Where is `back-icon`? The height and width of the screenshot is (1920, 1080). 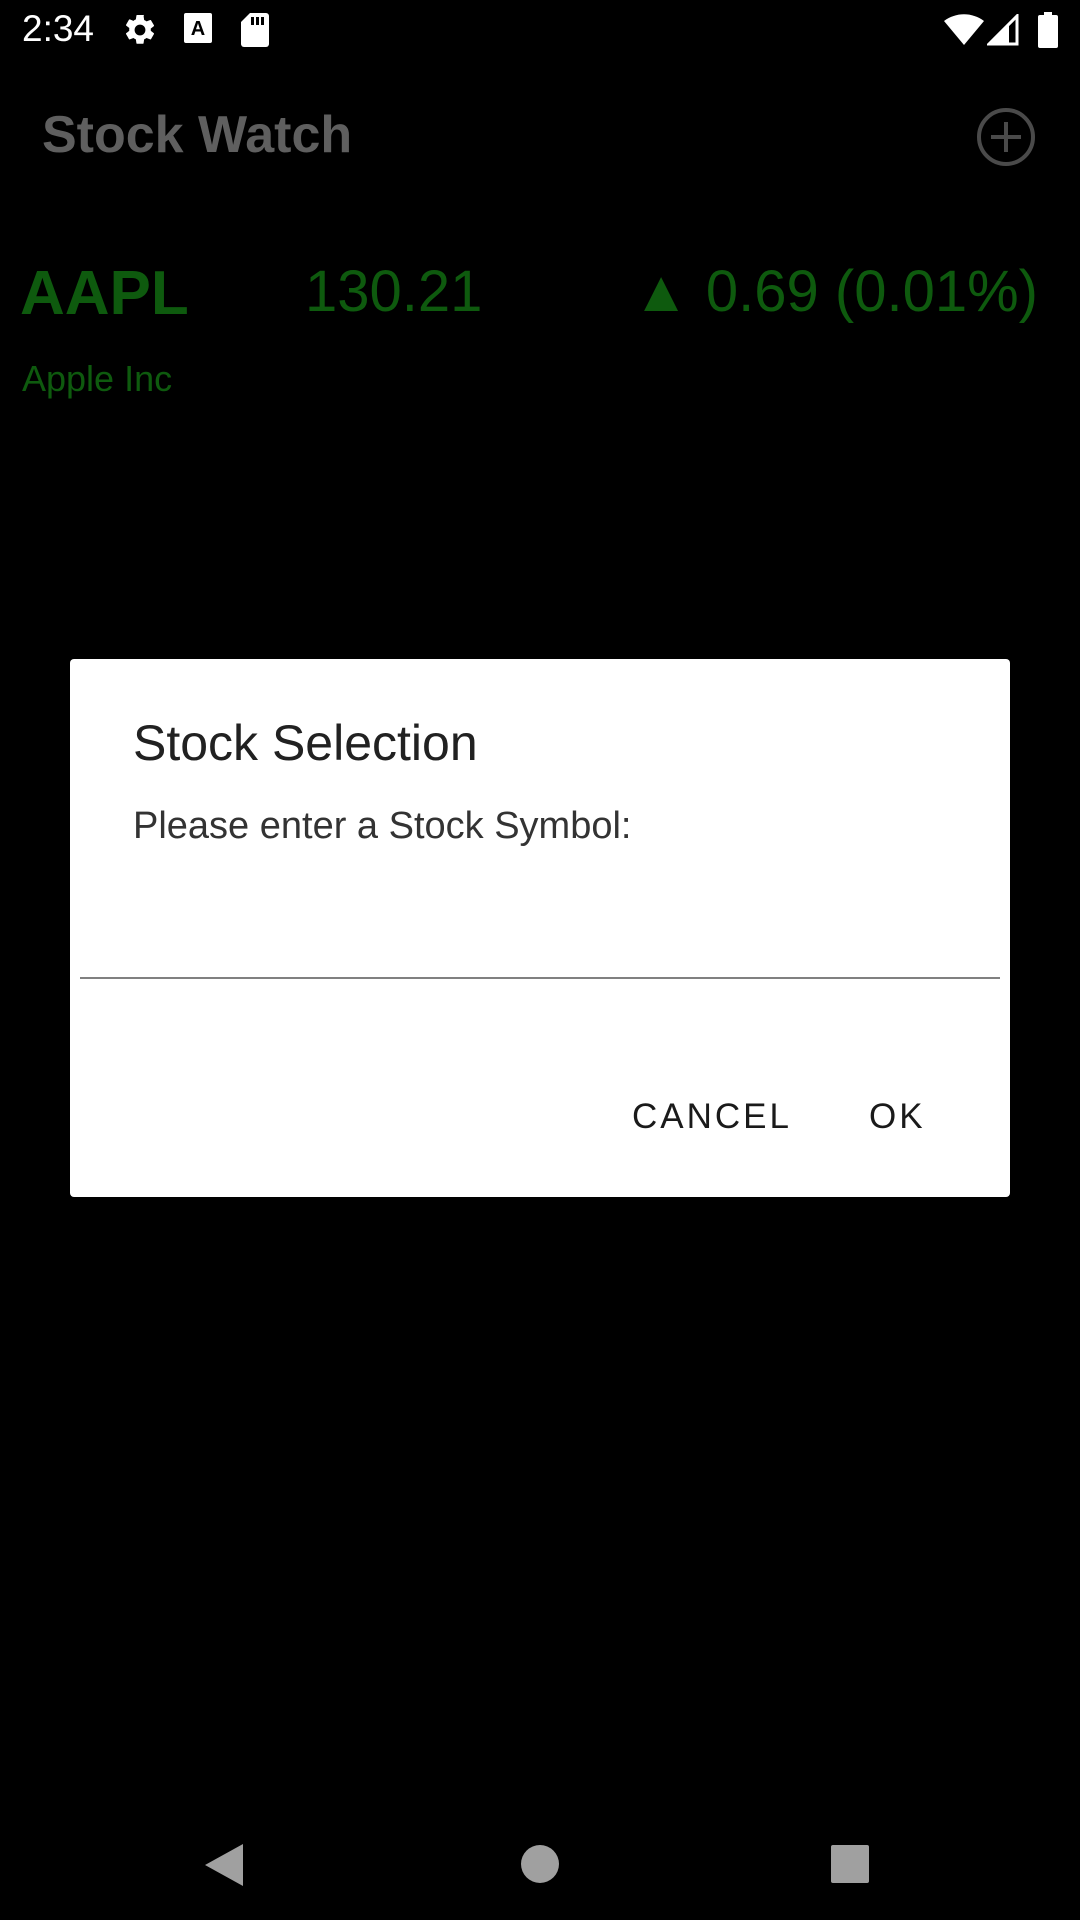 back-icon is located at coordinates (224, 1867).